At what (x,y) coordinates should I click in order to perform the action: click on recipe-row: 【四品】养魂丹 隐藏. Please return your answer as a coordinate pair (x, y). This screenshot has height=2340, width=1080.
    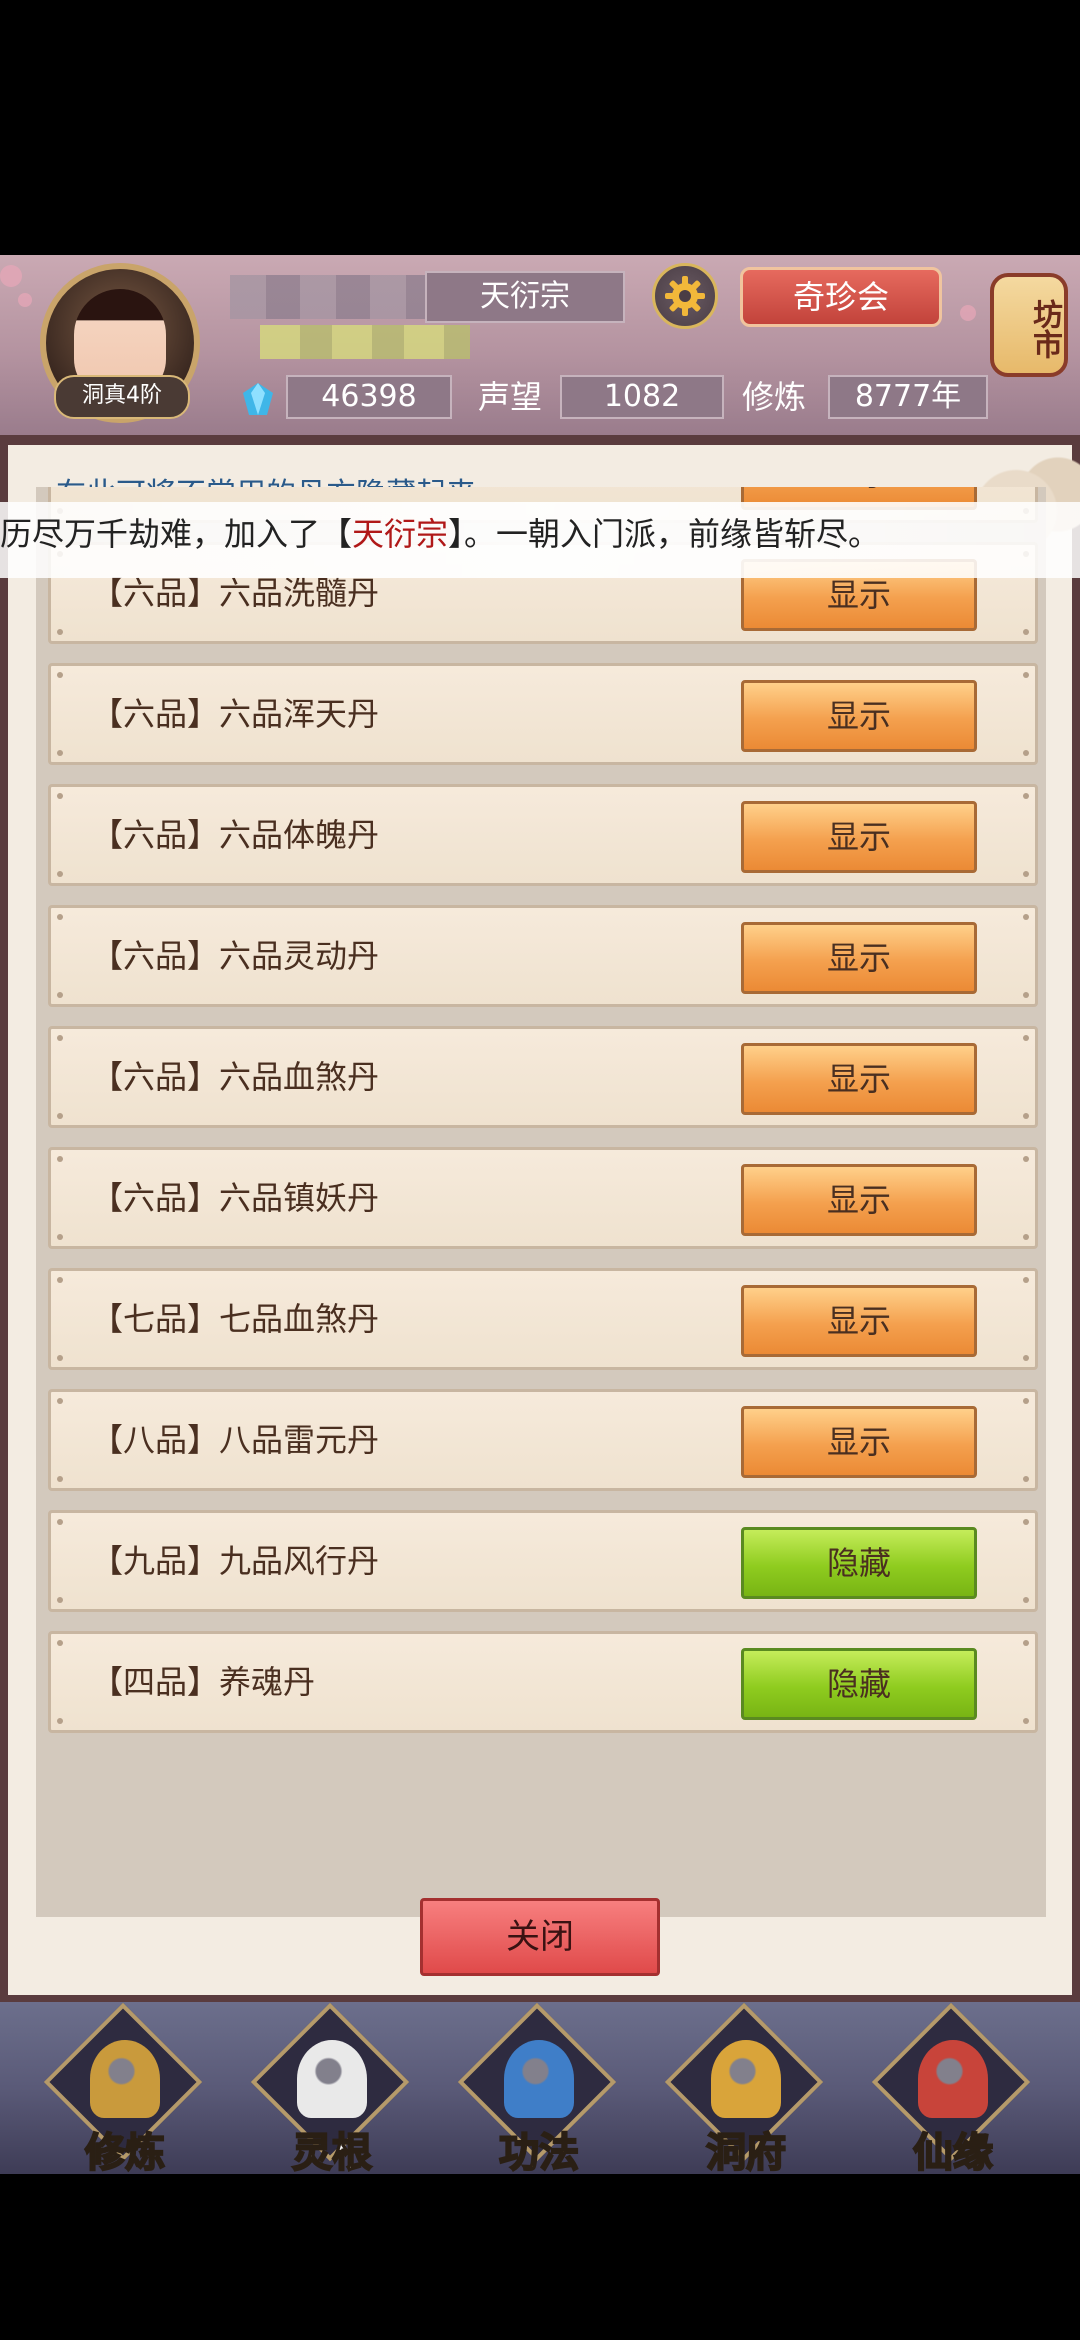
    Looking at the image, I should click on (543, 1682).